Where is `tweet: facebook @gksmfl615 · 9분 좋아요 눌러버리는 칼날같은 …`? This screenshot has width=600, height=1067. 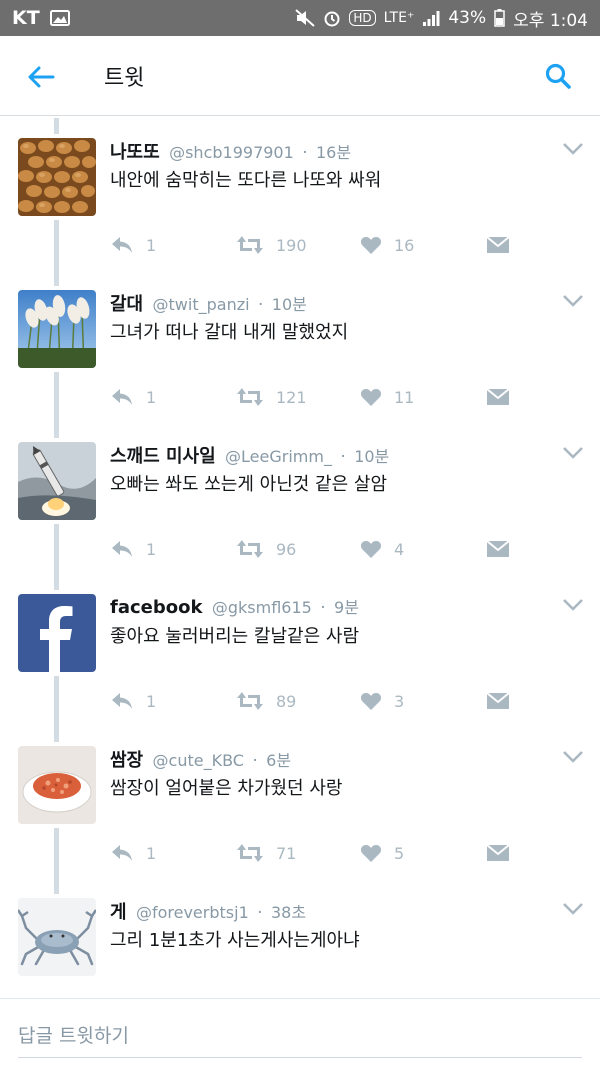 tweet: facebook @gksmfl615 · 9분 좋아요 눌러버리는 칼날같은 … is located at coordinates (300, 650).